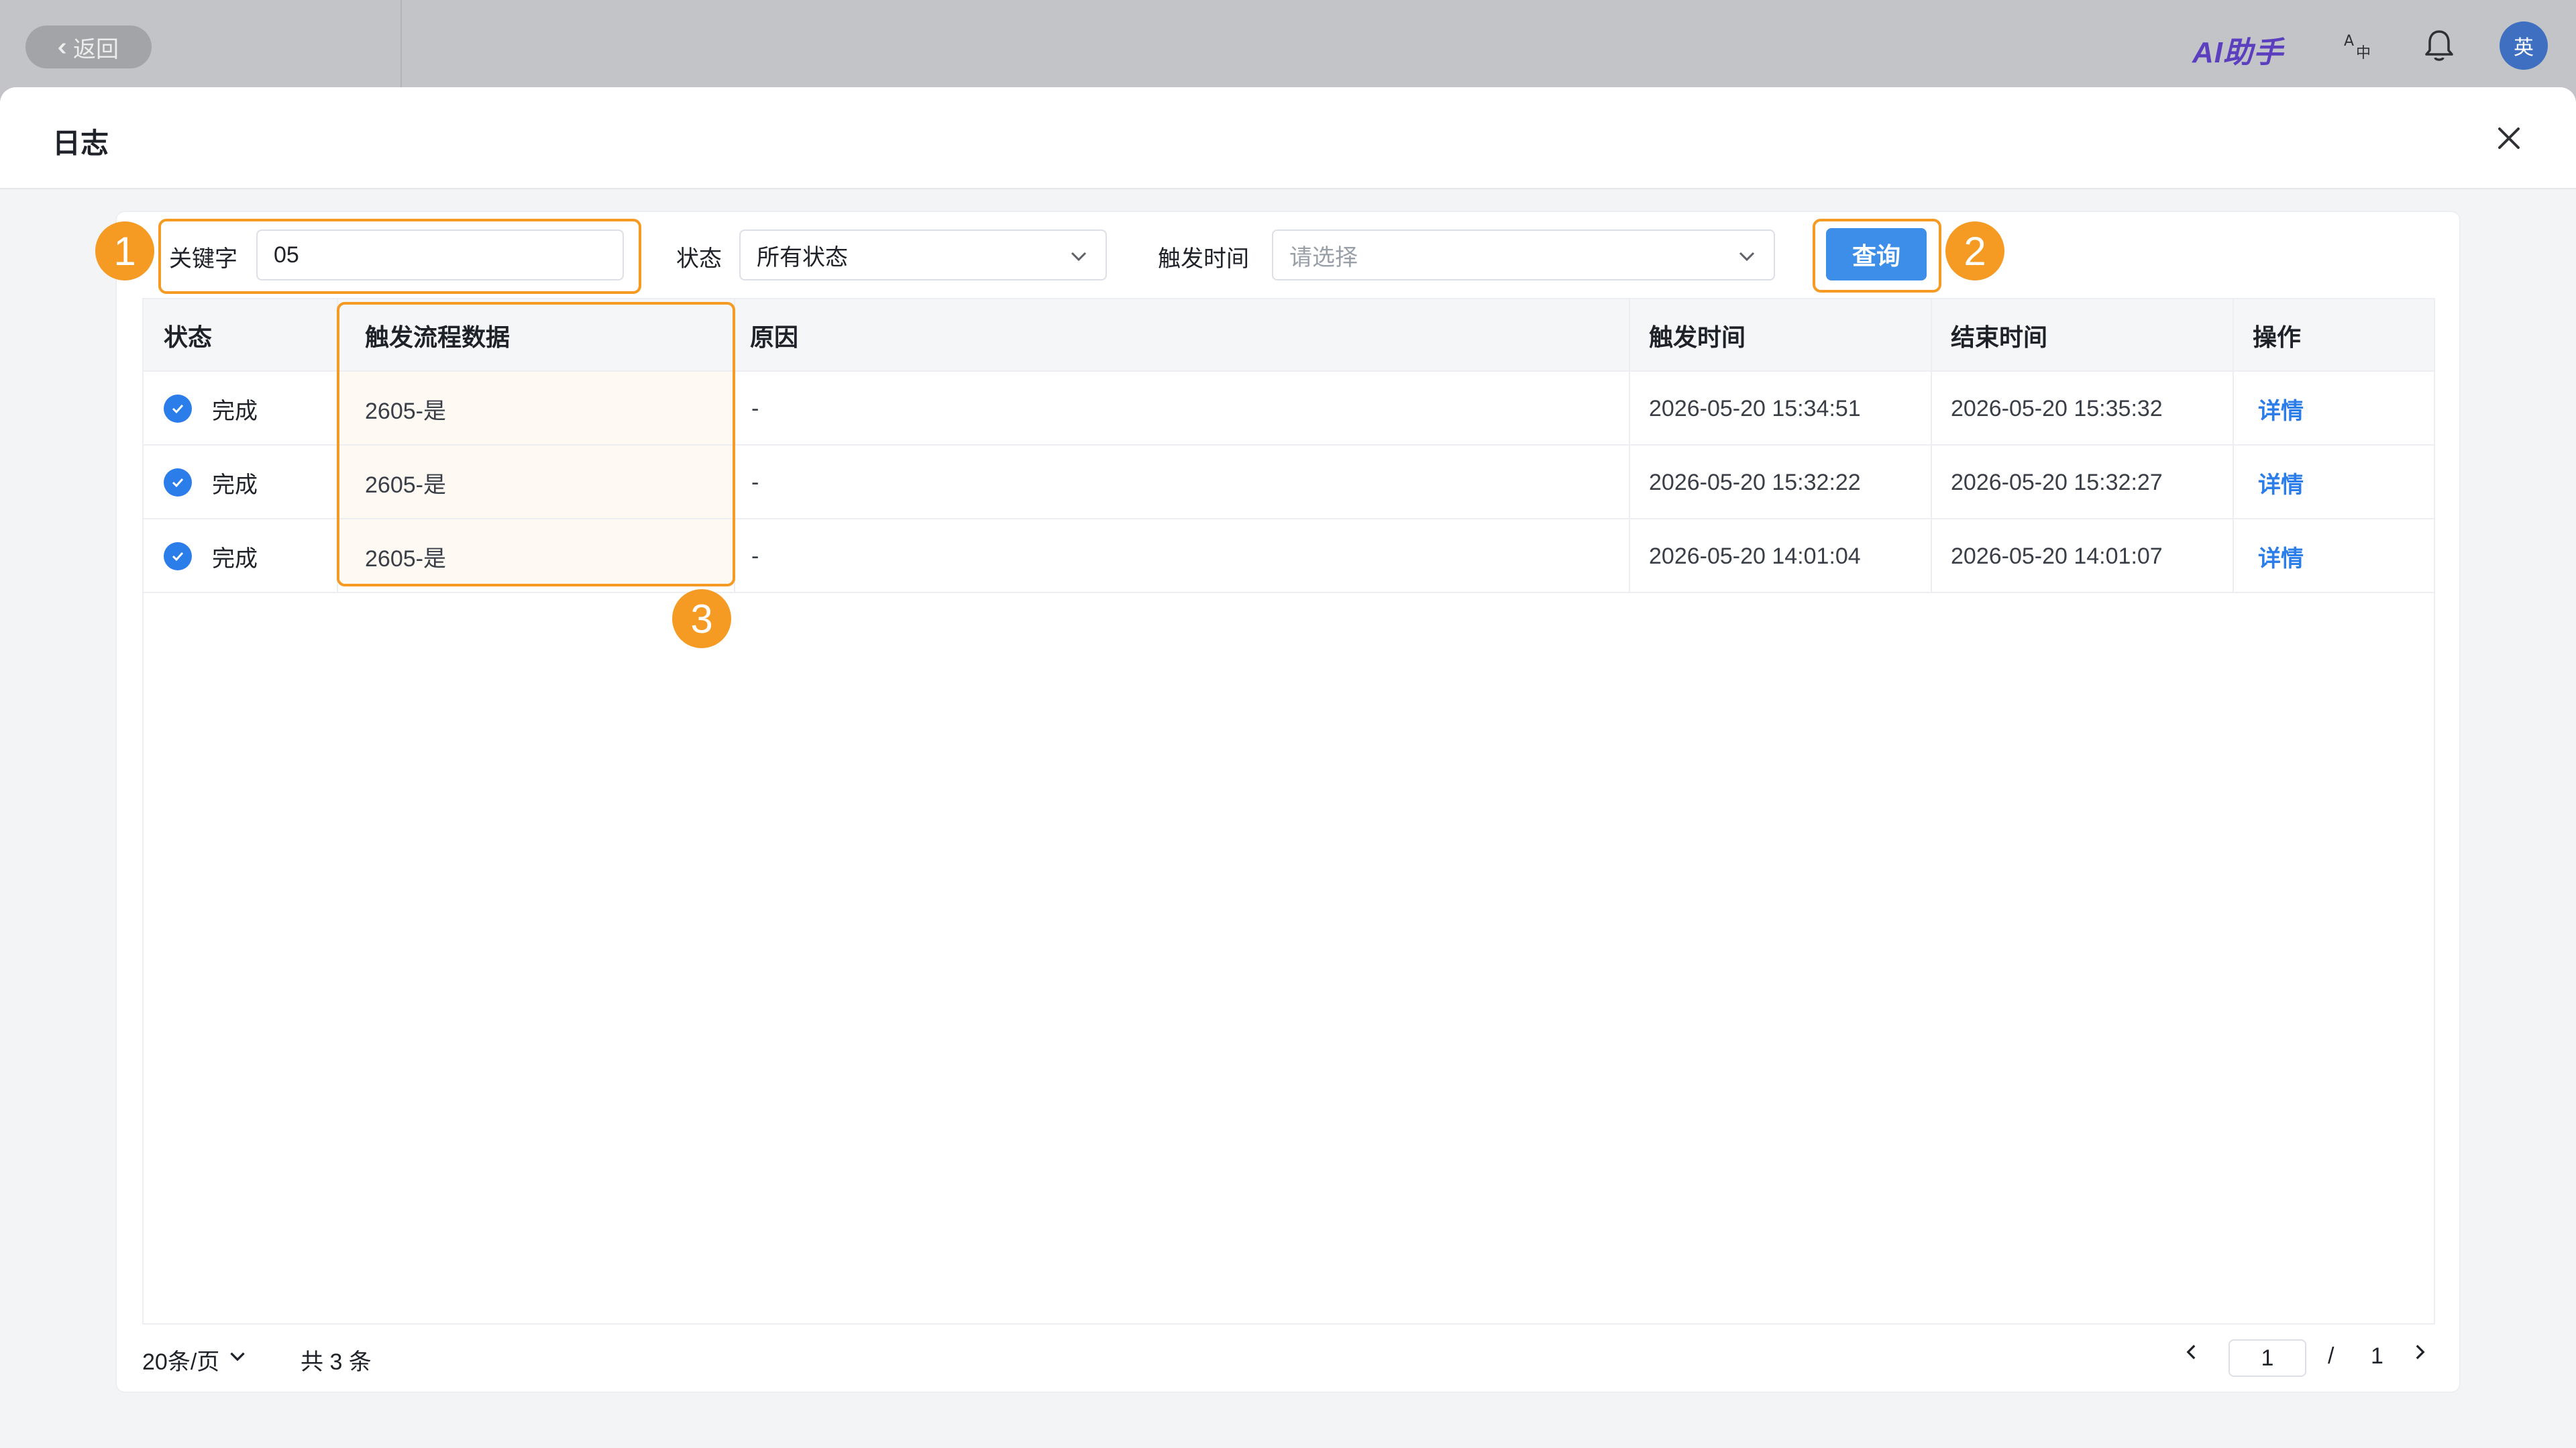  Describe the element at coordinates (1288, 44) in the screenshot. I see `top-bar: ‹‹ 返回 AI助手 A中 英` at that location.